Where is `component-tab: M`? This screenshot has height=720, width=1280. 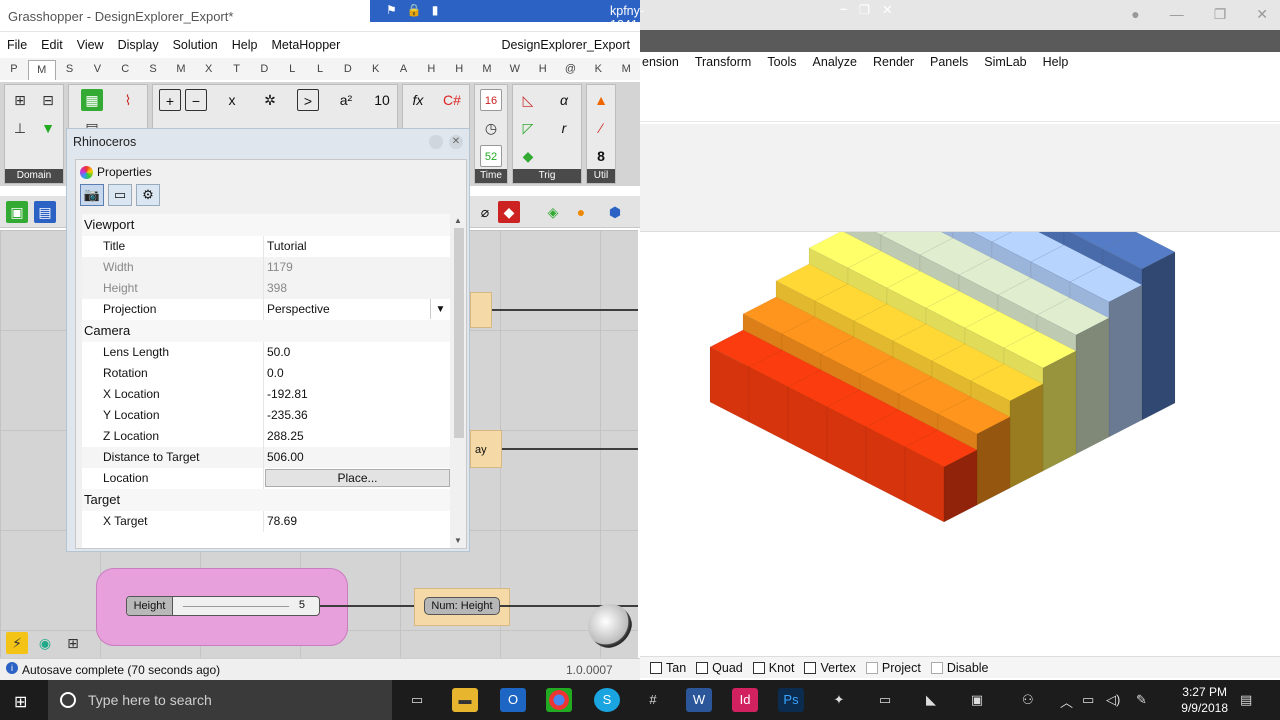
component-tab: M is located at coordinates (626, 69).